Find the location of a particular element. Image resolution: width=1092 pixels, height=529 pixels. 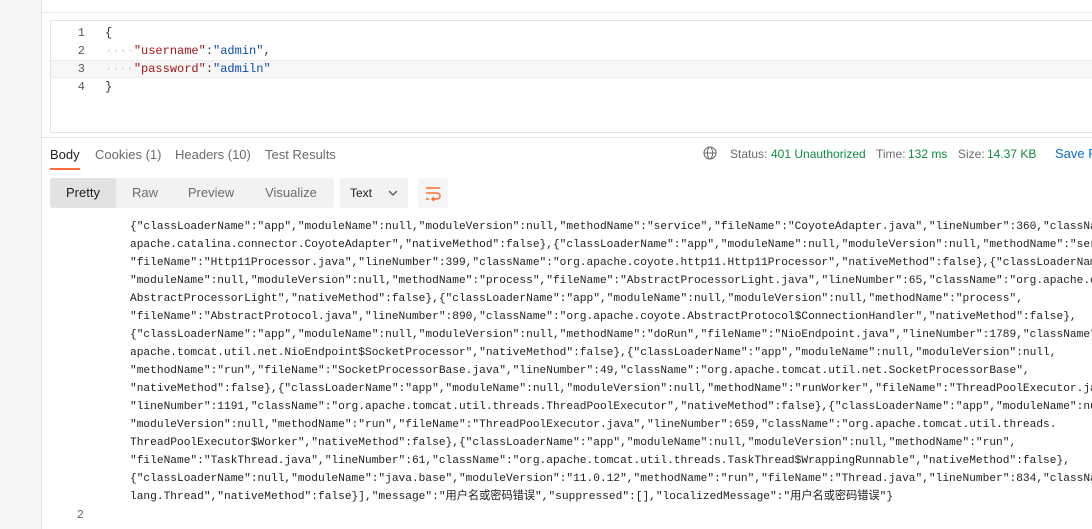

view-mode-segmented-control: Pretty Raw Preview Visualize is located at coordinates (192, 193).